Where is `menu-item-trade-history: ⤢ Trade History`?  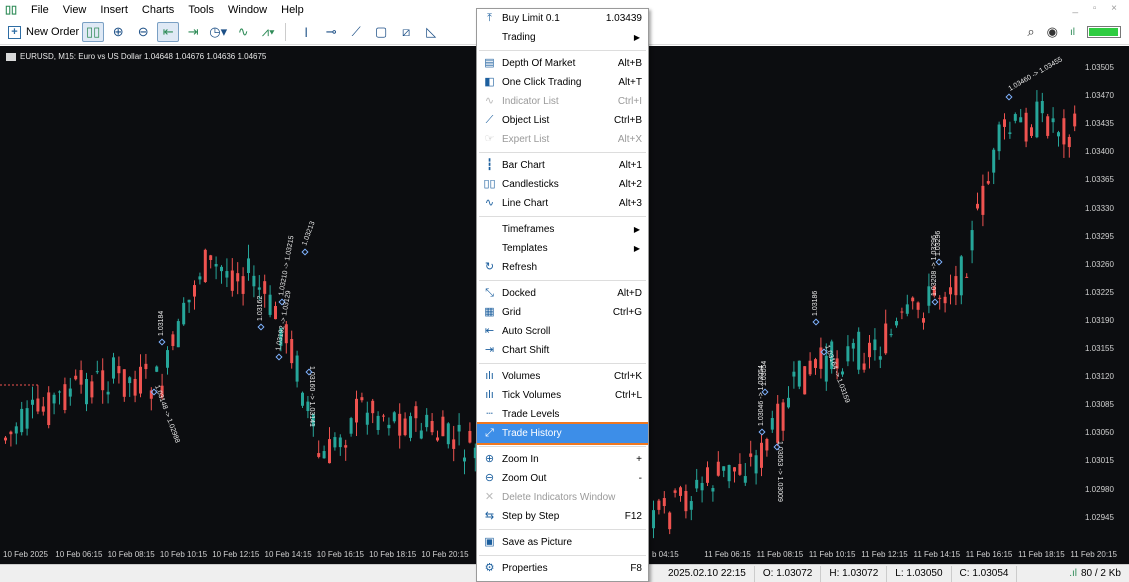 menu-item-trade-history: ⤢ Trade History is located at coordinates (562, 433).